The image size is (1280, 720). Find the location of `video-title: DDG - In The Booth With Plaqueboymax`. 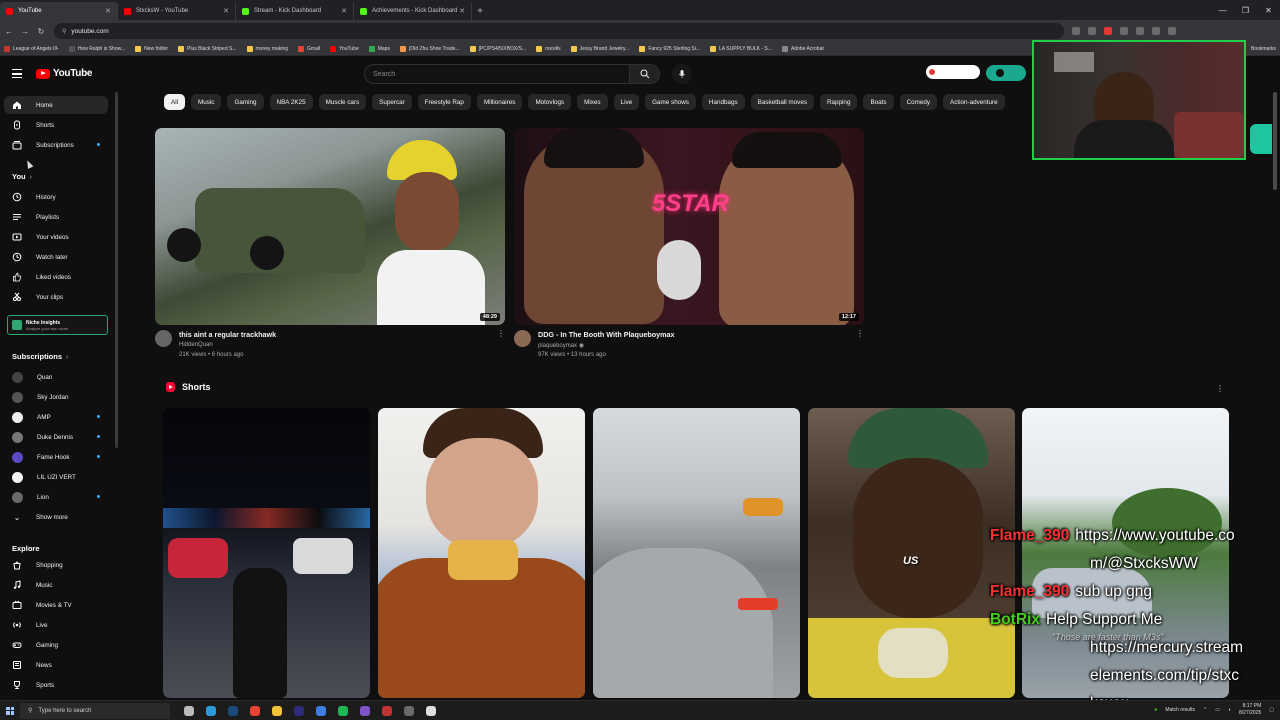

video-title: DDG - In The Booth With Plaqueboymax is located at coordinates (606, 334).